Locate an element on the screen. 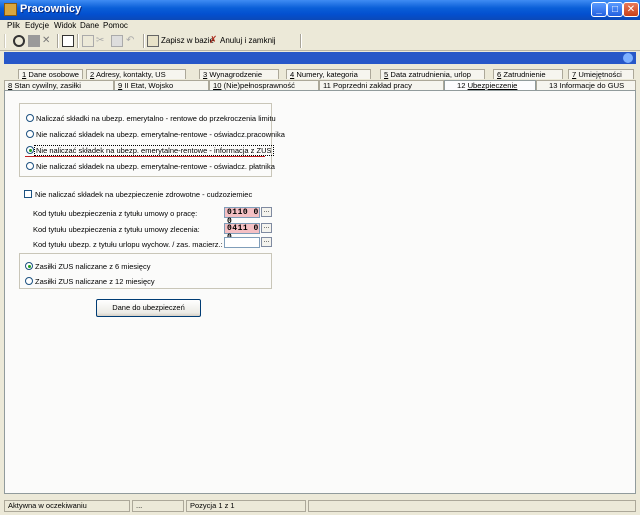 This screenshot has width=640, height=515. tab-wynagrodzenie: 3 Wynagrodzenie is located at coordinates (239, 74).